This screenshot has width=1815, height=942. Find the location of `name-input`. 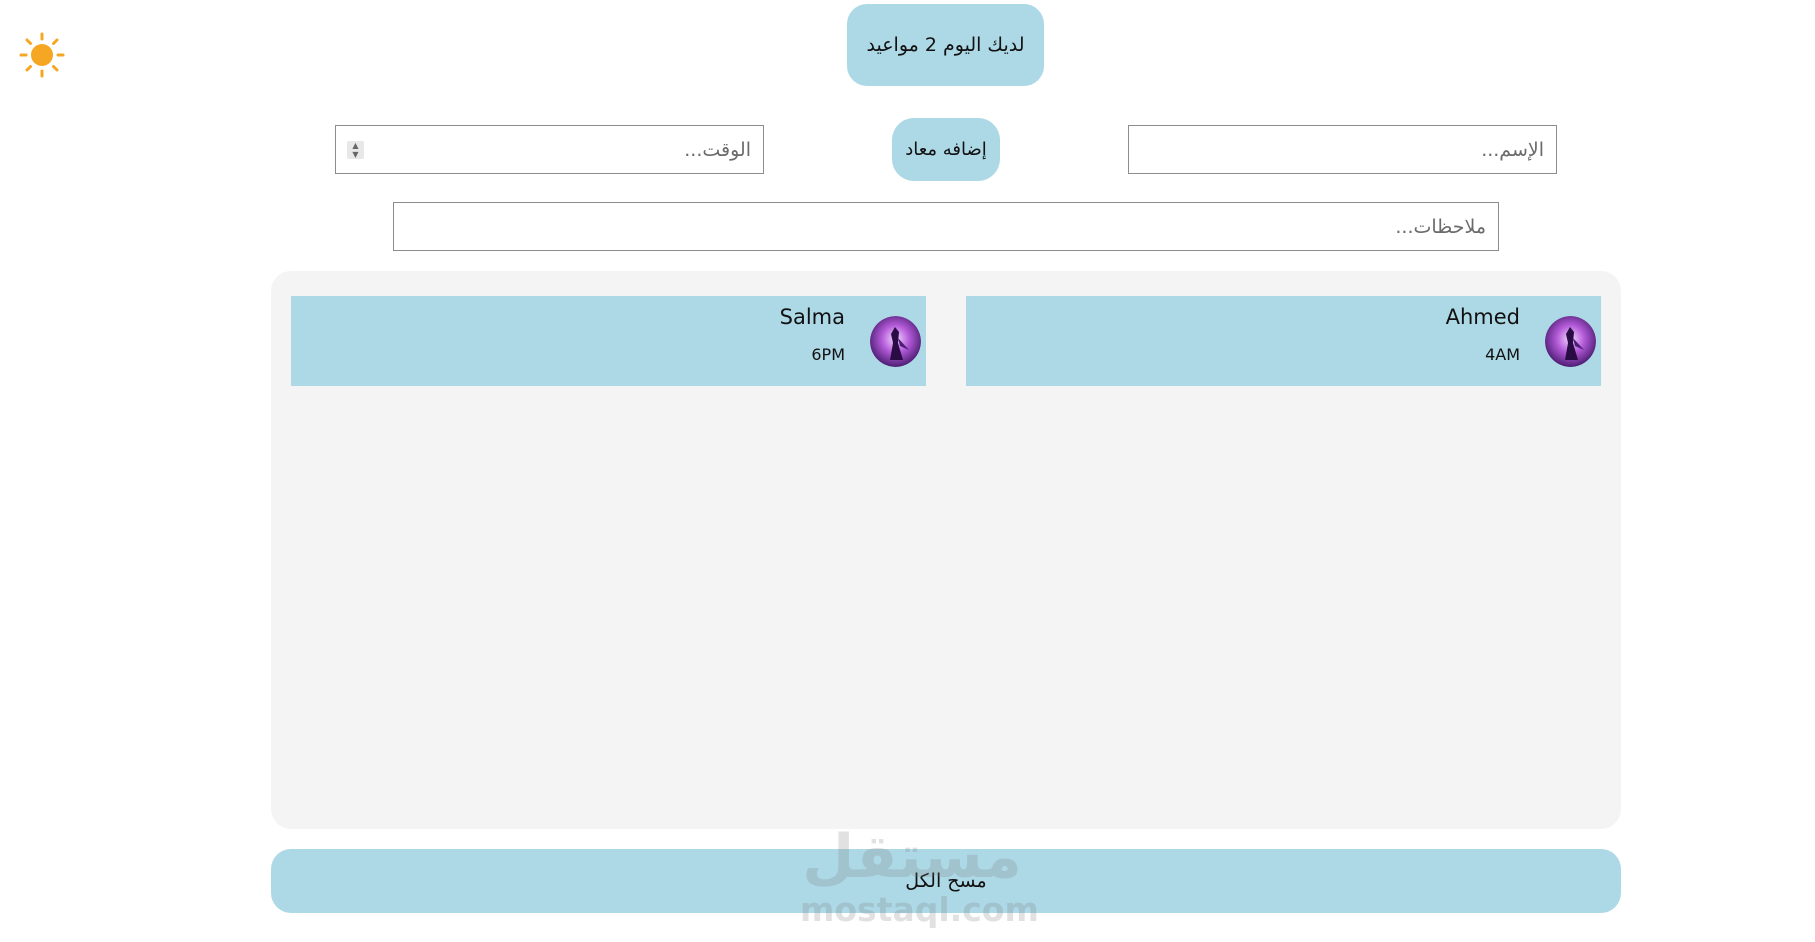

name-input is located at coordinates (1342, 149).